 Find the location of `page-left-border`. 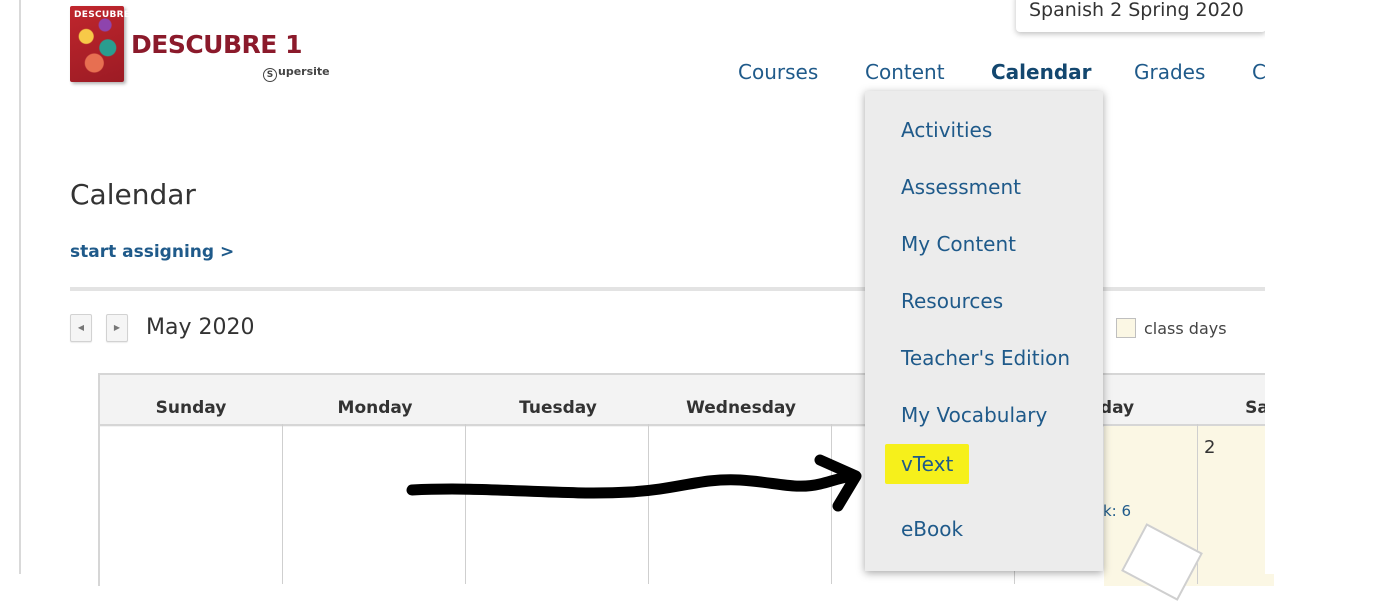

page-left-border is located at coordinates (20, 287).